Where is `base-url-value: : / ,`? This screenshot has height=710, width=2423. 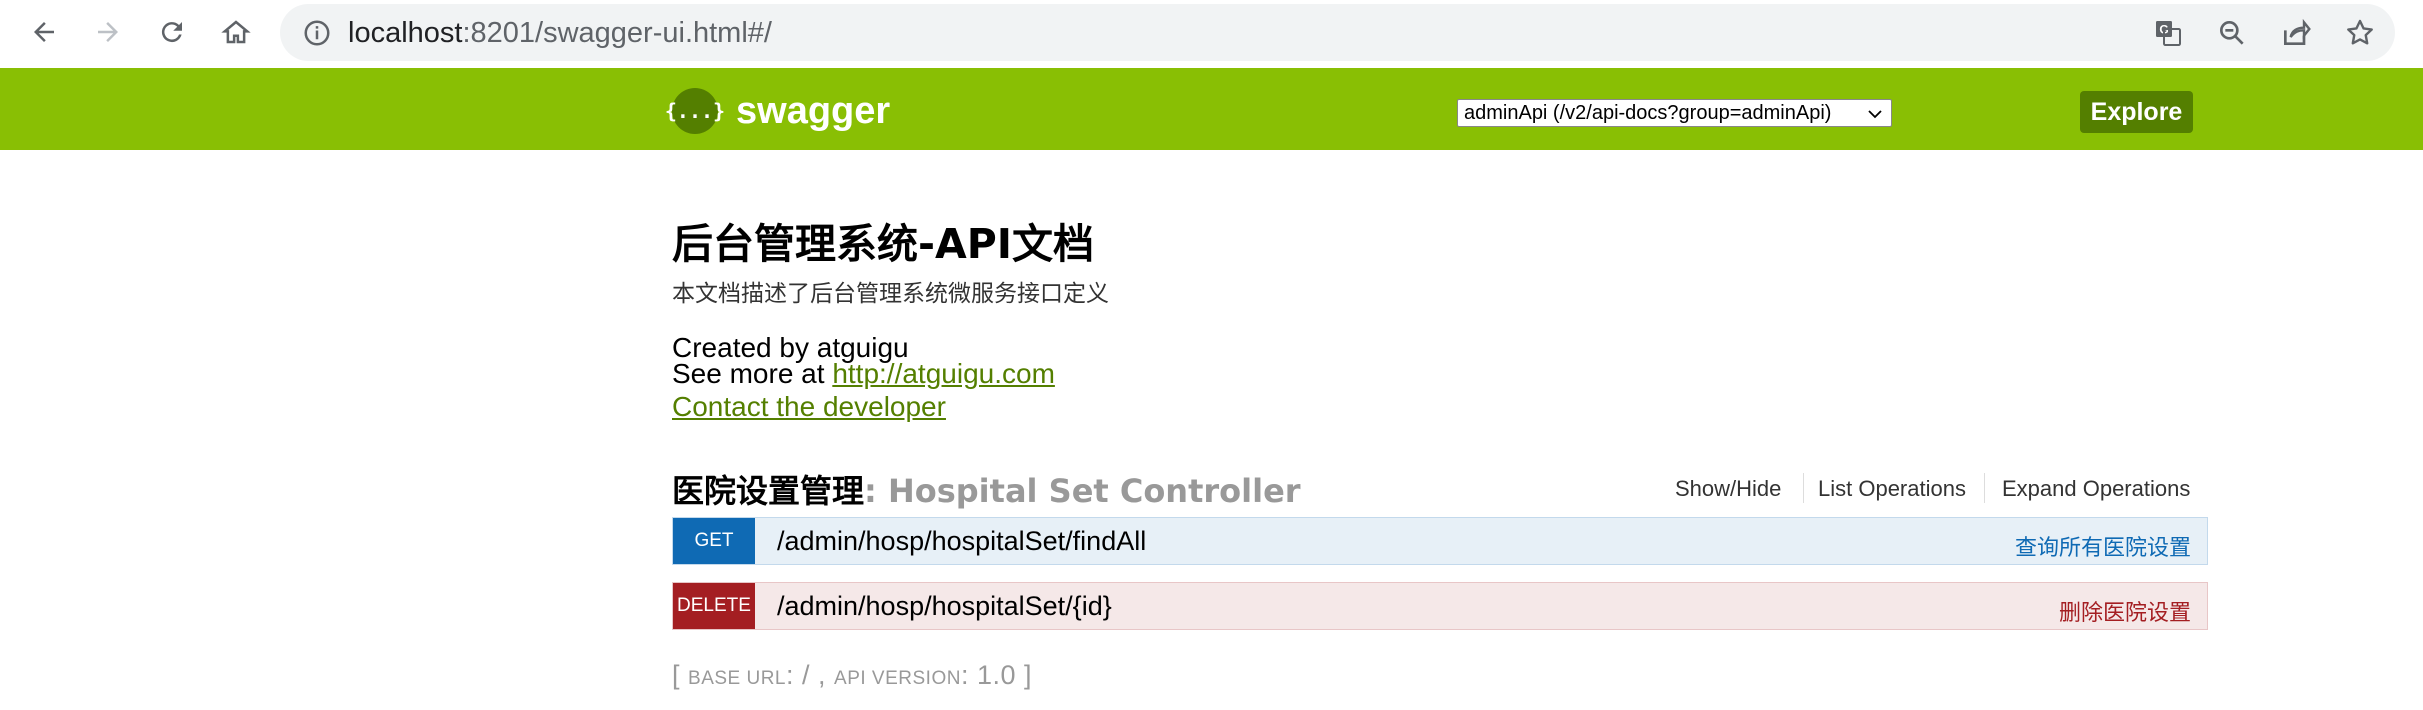 base-url-value: : / , is located at coordinates (810, 675).